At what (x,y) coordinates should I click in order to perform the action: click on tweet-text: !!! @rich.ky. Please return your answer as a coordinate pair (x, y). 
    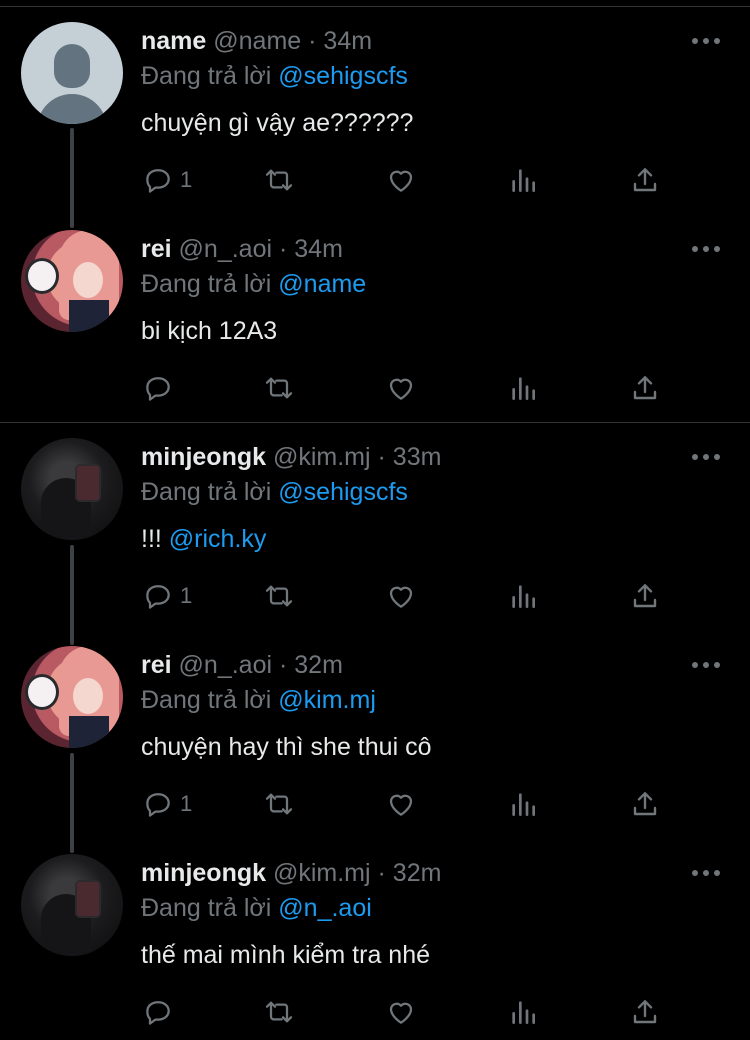
    Looking at the image, I should click on (203, 539).